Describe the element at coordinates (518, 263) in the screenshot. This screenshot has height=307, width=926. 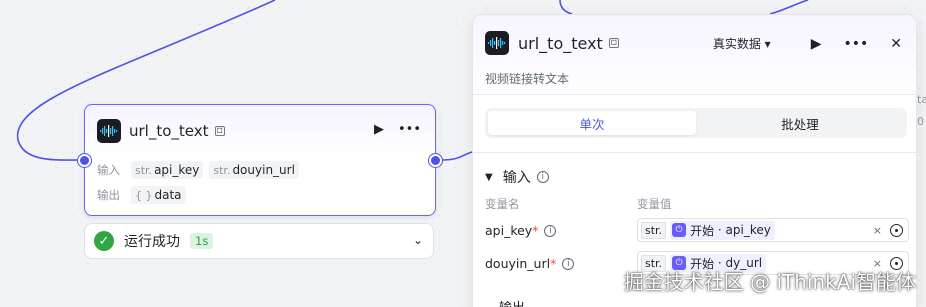
I see `var-name-label: douyin_url` at that location.